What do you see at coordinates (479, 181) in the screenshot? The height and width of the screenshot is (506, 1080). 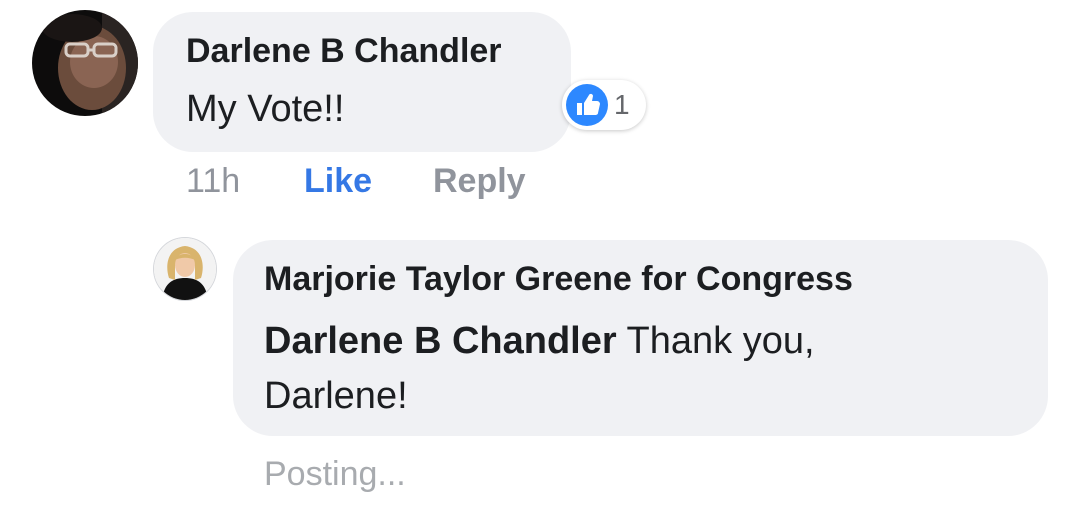 I see `reply-button: Reply` at bounding box center [479, 181].